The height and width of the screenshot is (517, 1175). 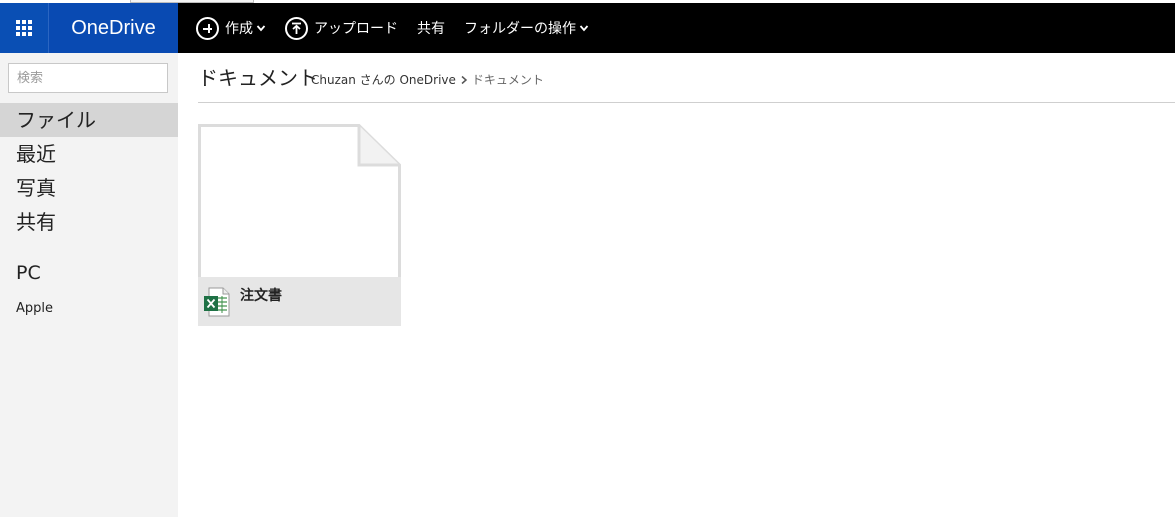 What do you see at coordinates (28, 273) in the screenshot?
I see `sidebar-section-pc: PC` at bounding box center [28, 273].